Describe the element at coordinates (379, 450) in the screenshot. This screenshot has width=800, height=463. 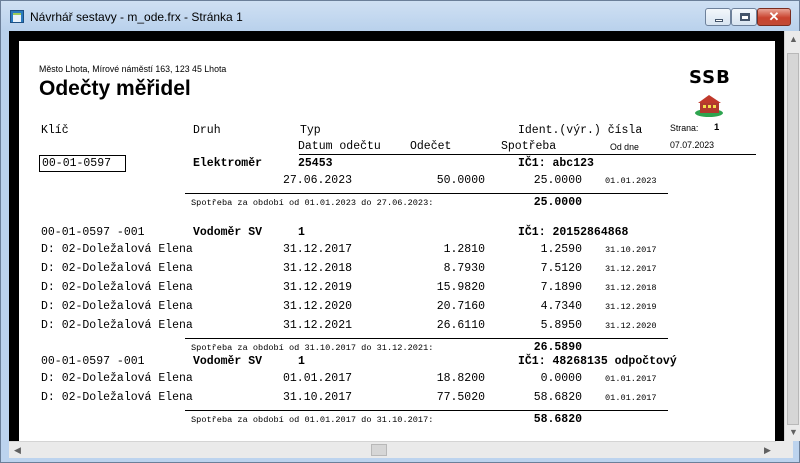
I see `horizontal-scroll-thumb` at that location.